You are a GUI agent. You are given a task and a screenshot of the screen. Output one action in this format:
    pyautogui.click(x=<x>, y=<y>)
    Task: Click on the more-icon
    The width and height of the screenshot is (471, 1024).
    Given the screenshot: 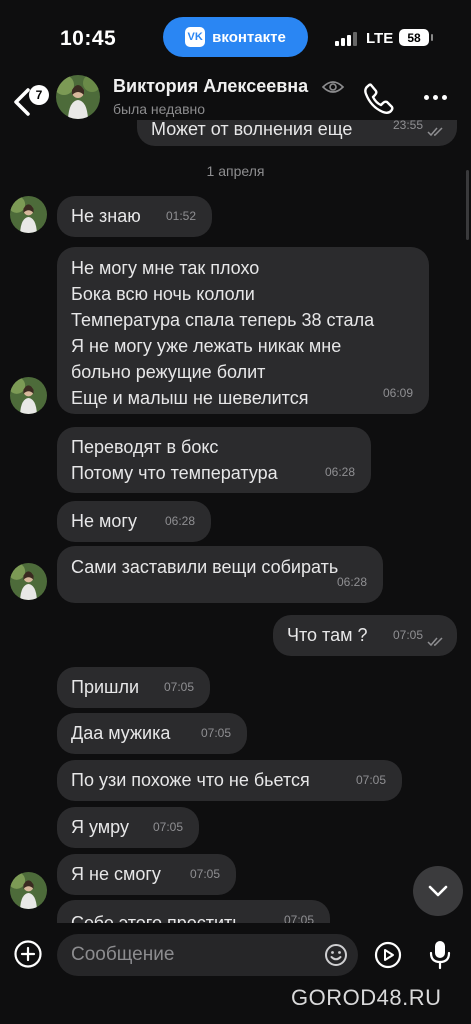 What is the action you would take?
    pyautogui.click(x=426, y=97)
    